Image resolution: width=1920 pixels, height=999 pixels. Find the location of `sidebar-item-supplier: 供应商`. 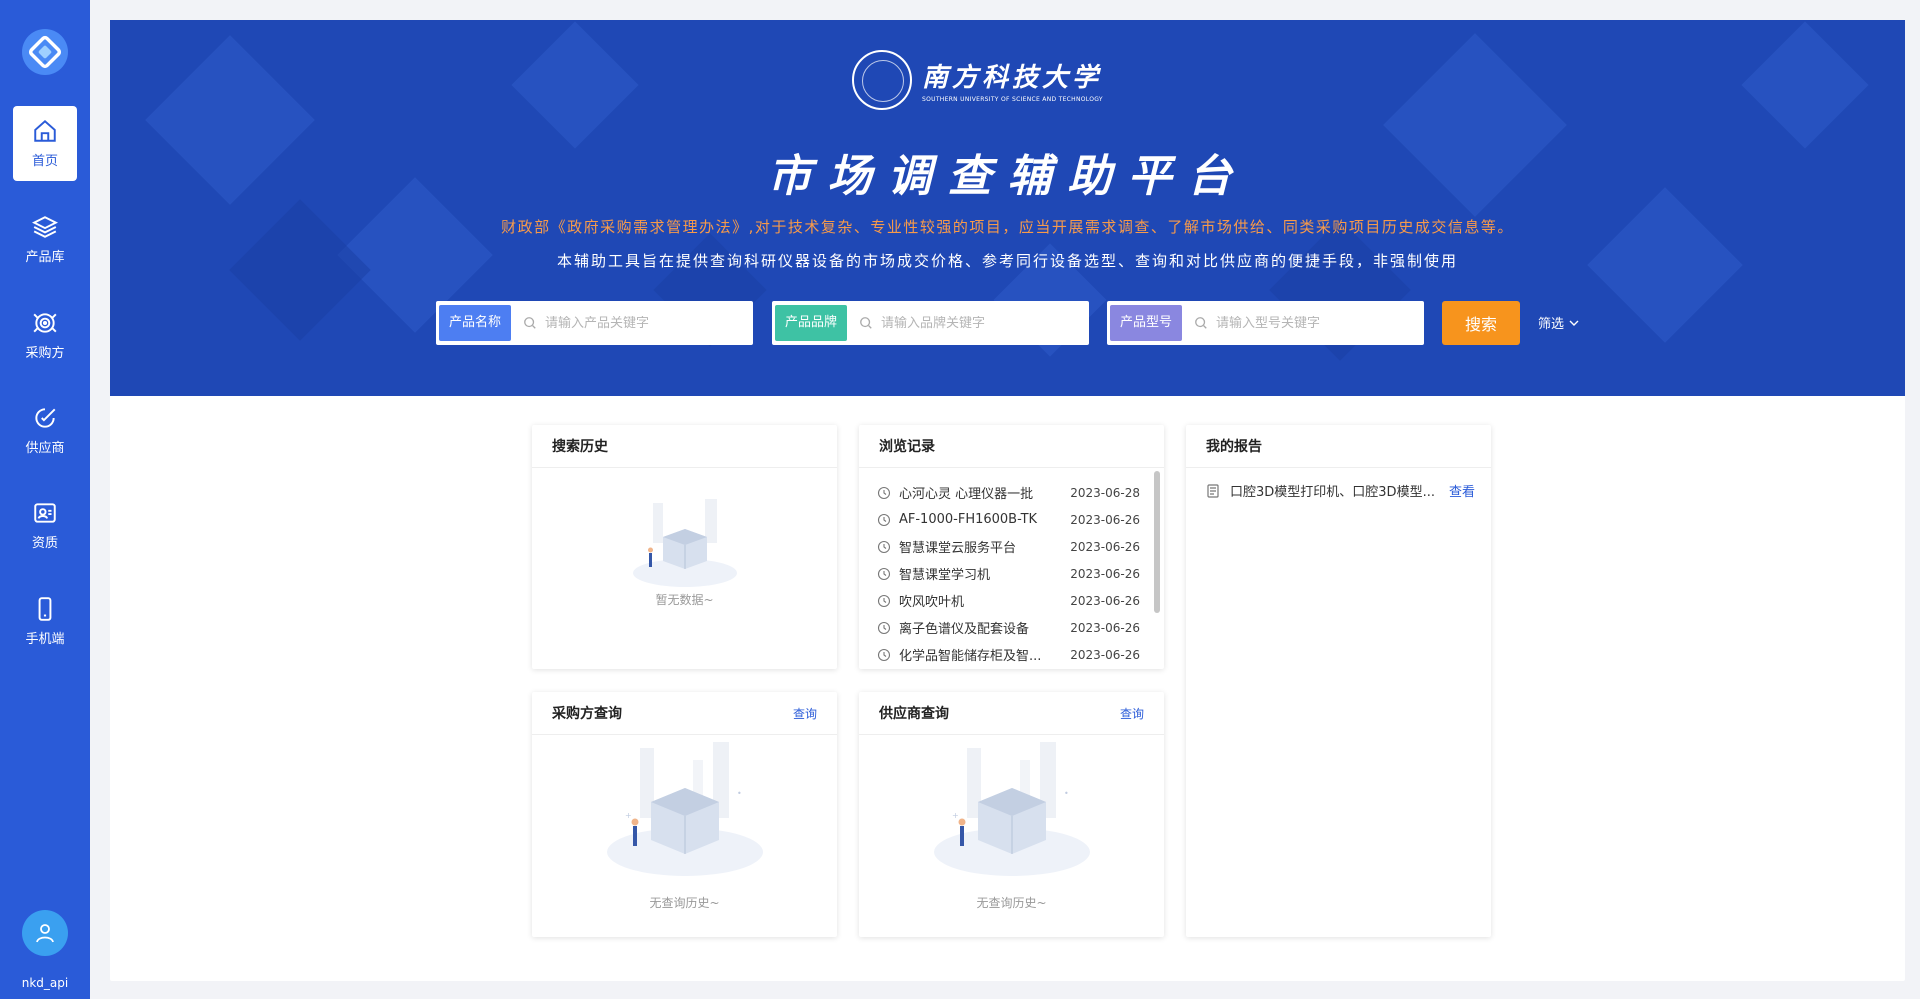

sidebar-item-supplier: 供应商 is located at coordinates (45, 430).